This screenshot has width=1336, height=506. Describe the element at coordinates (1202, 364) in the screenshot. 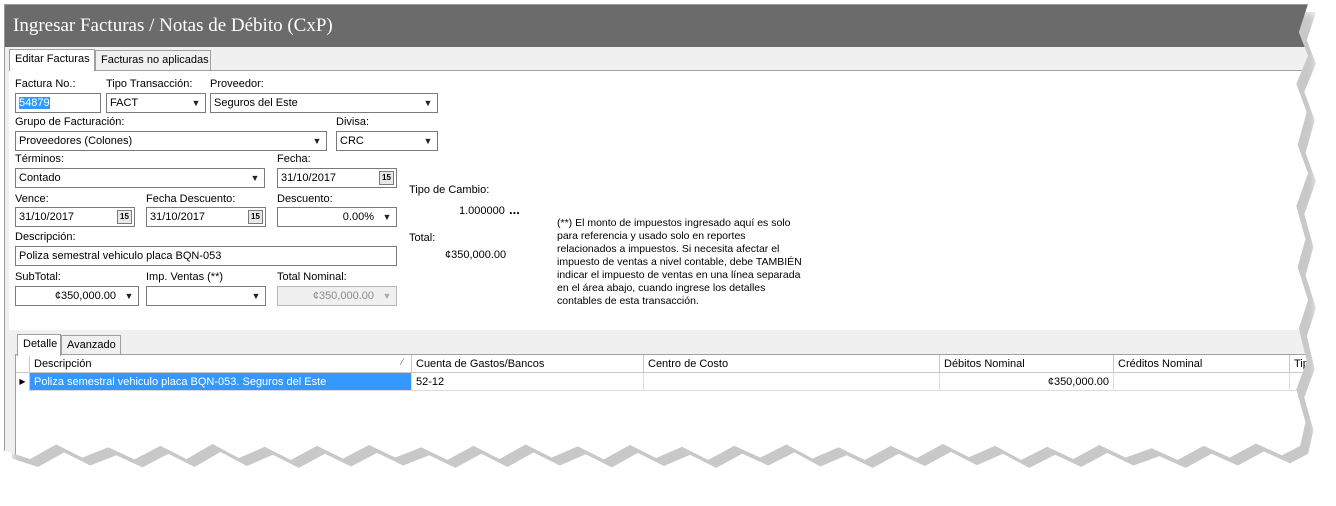

I see `col-header-creditos: Créditos Nominal` at that location.